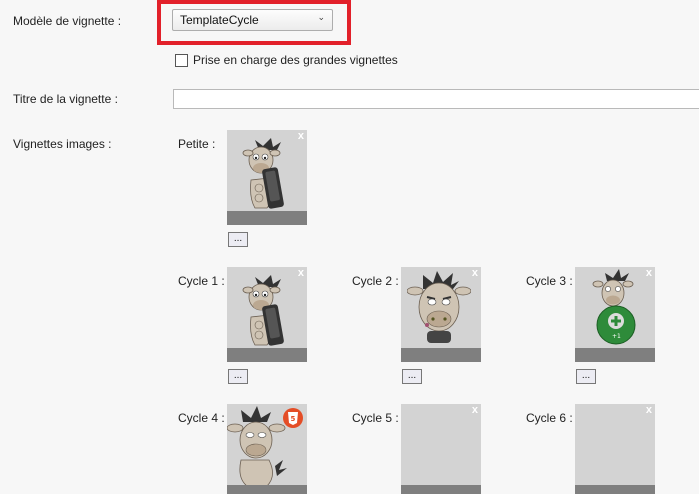 The height and width of the screenshot is (494, 699). What do you see at coordinates (321, 17) in the screenshot?
I see `chevron-down-icon: ⌄` at bounding box center [321, 17].